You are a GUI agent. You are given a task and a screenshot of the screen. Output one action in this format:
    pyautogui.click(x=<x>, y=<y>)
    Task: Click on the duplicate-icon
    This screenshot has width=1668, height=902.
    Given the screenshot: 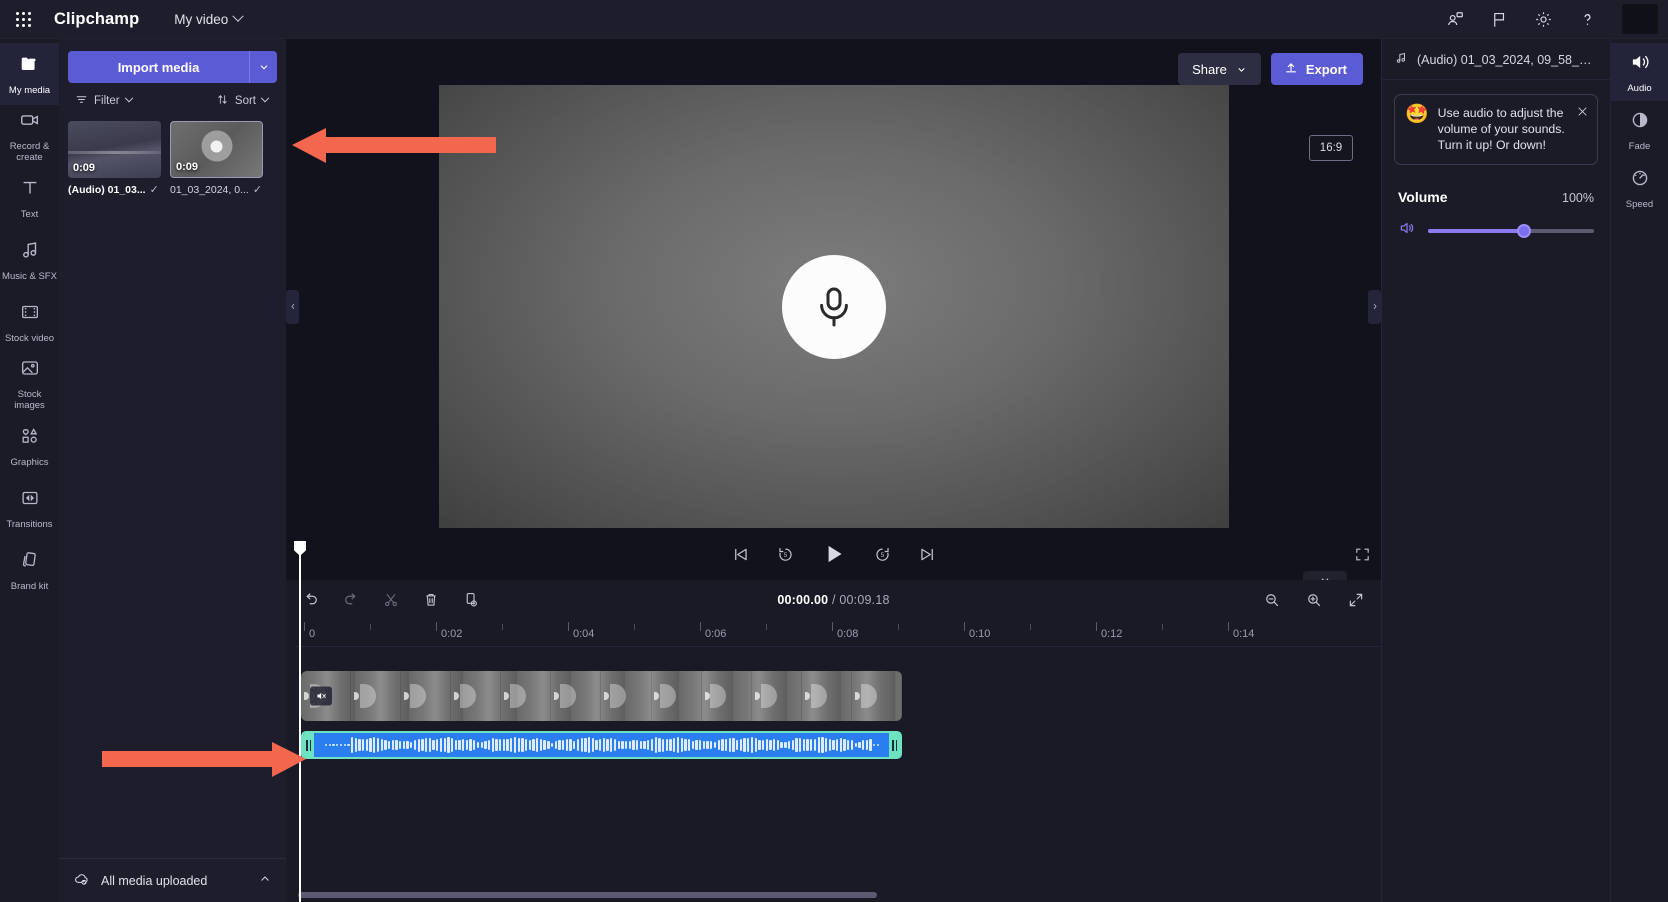 What is the action you would take?
    pyautogui.click(x=471, y=600)
    